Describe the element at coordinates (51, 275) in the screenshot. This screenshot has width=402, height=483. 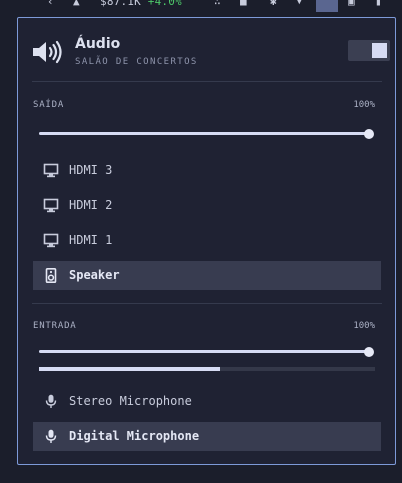
I see `speaker-icon` at that location.